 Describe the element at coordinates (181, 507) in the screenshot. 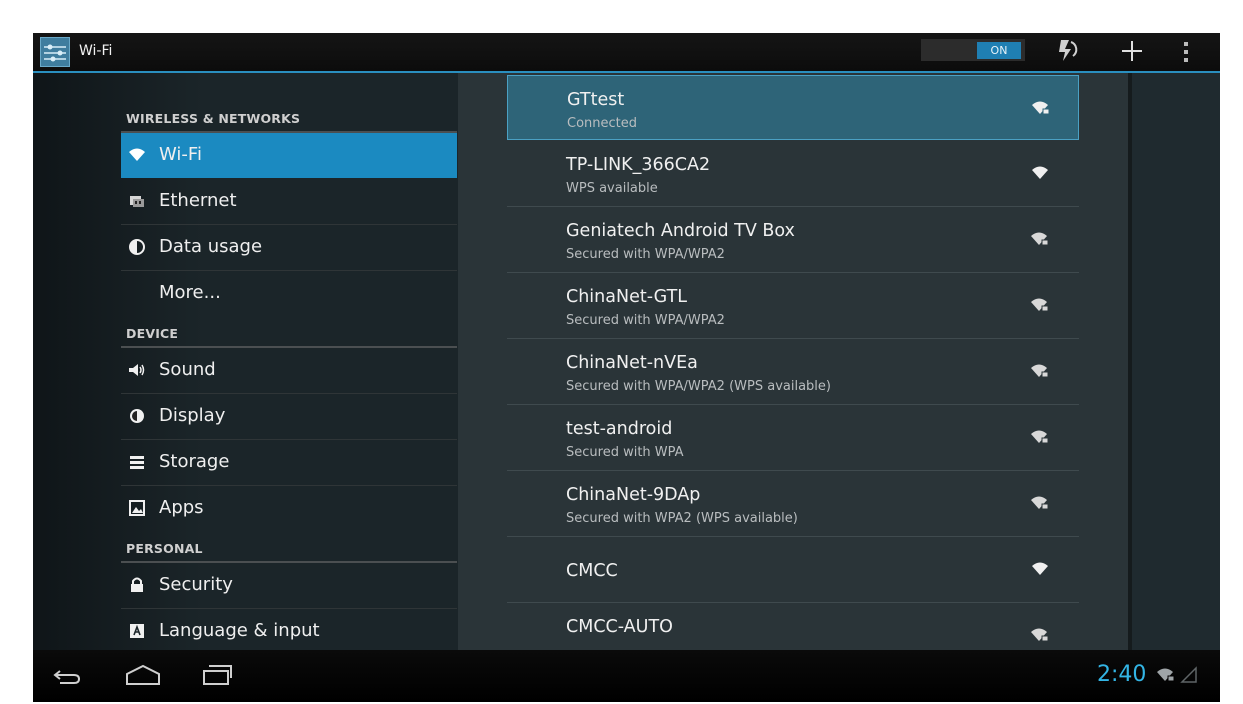

I see `sidebar-item-label: Apps` at that location.